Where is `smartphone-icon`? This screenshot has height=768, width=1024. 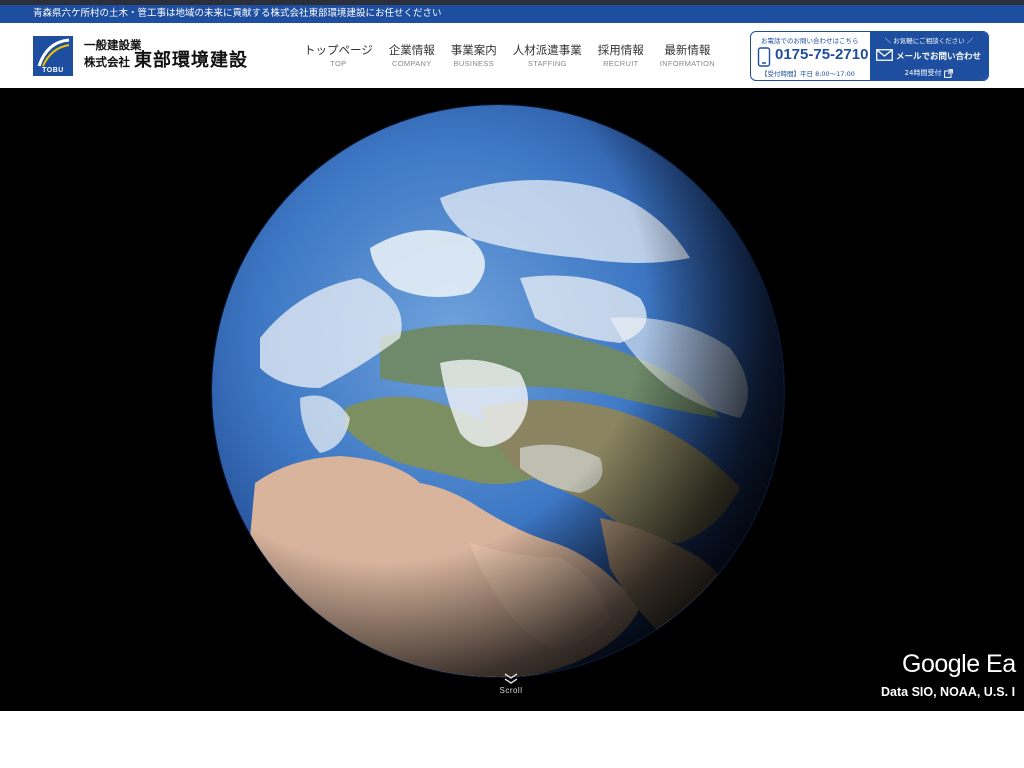 smartphone-icon is located at coordinates (764, 57).